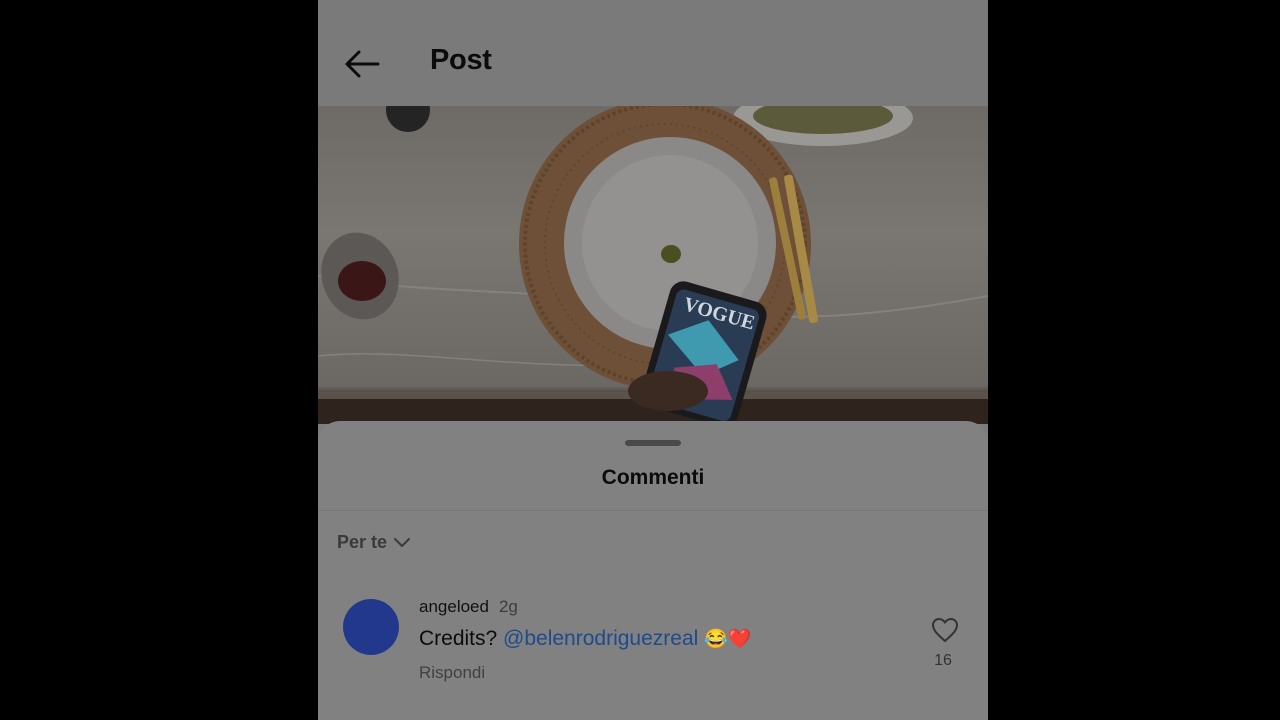 The width and height of the screenshot is (1280, 720). Describe the element at coordinates (943, 660) in the screenshot. I see `like-count: 16` at that location.